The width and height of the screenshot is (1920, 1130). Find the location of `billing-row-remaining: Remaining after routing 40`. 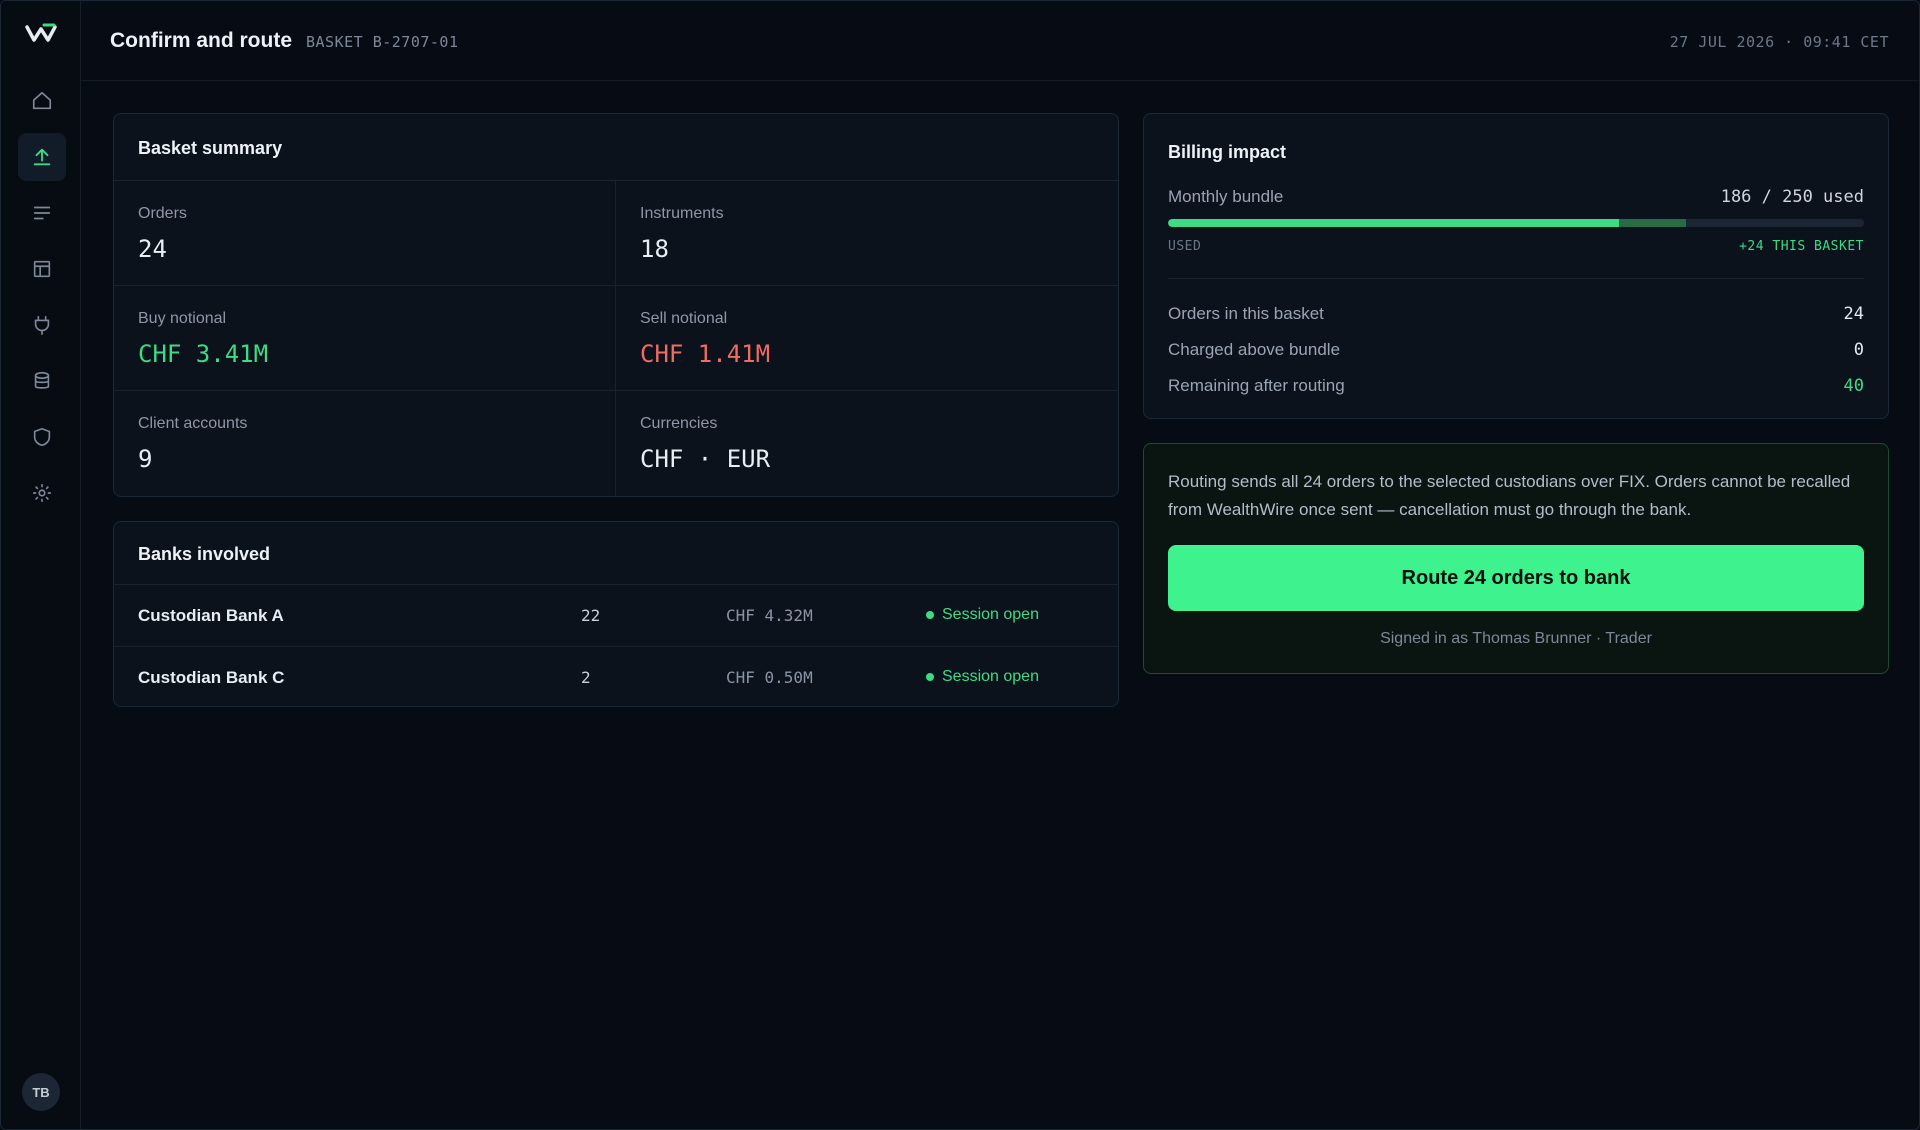

billing-row-remaining: Remaining after routing 40 is located at coordinates (1516, 388).